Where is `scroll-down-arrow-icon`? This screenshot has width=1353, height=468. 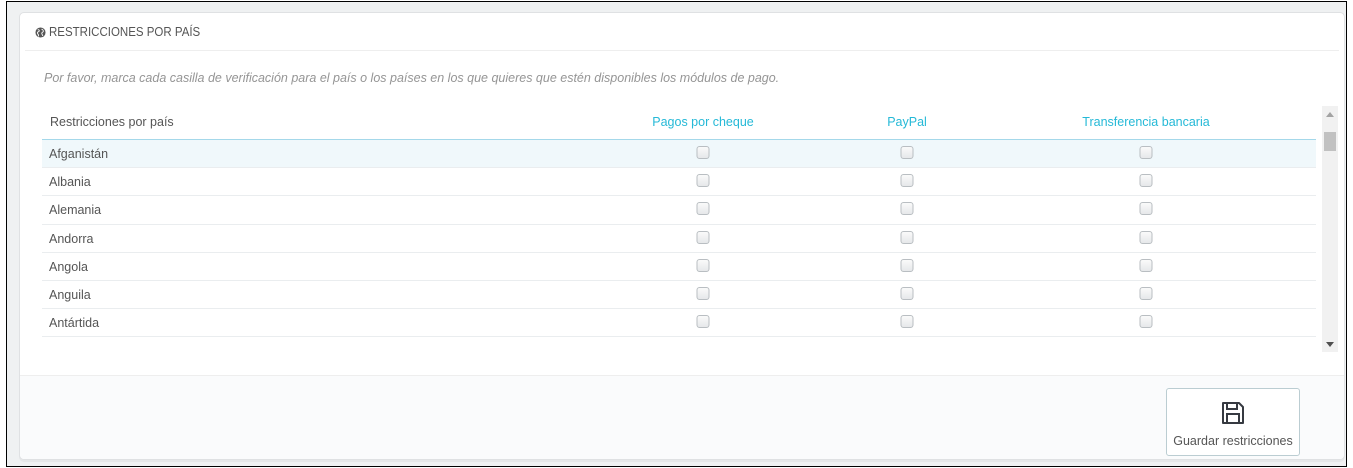 scroll-down-arrow-icon is located at coordinates (1330, 344).